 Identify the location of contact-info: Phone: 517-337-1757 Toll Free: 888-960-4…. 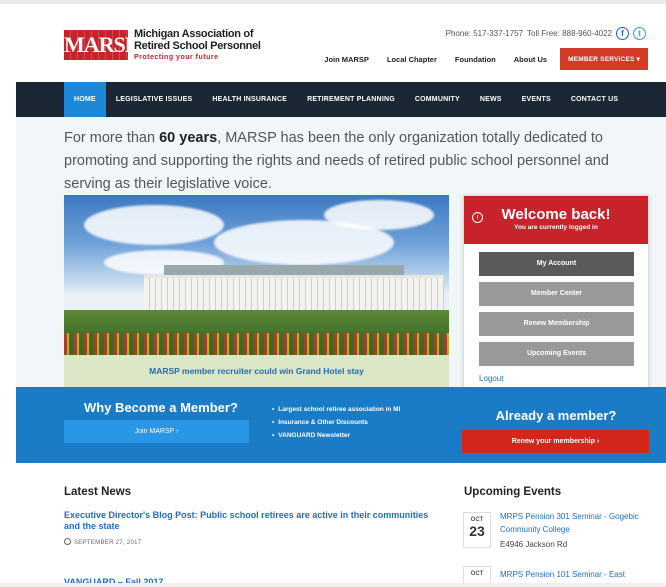
(546, 33).